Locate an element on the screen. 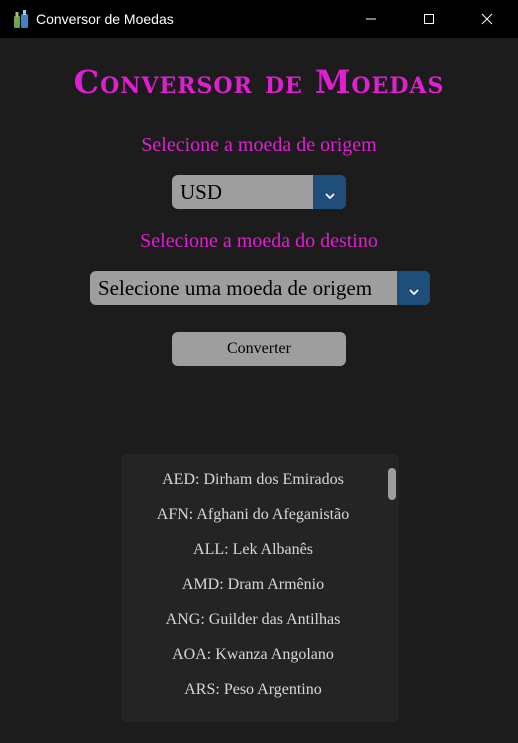 The height and width of the screenshot is (743, 518). maximize-icon is located at coordinates (429, 19).